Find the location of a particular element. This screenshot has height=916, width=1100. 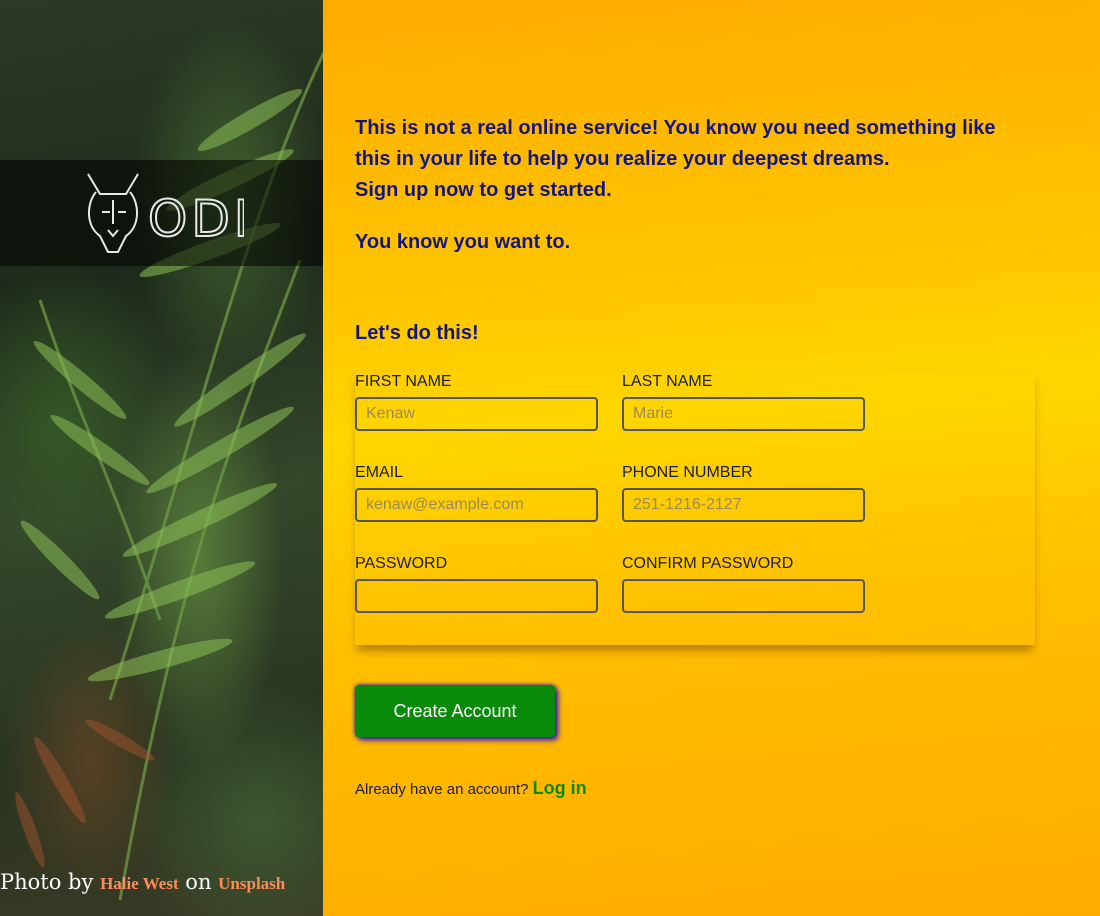

confirm-password-input is located at coordinates (743, 596).